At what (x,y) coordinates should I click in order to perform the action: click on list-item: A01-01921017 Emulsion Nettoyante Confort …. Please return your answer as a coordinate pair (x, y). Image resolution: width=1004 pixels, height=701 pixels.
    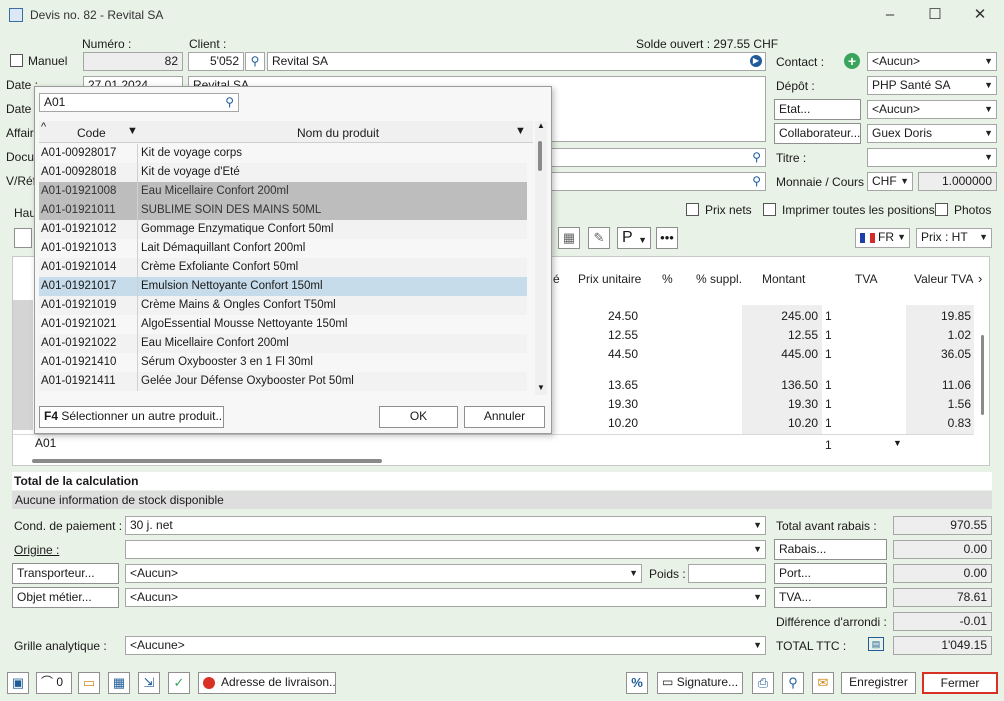
    Looking at the image, I should click on (283, 286).